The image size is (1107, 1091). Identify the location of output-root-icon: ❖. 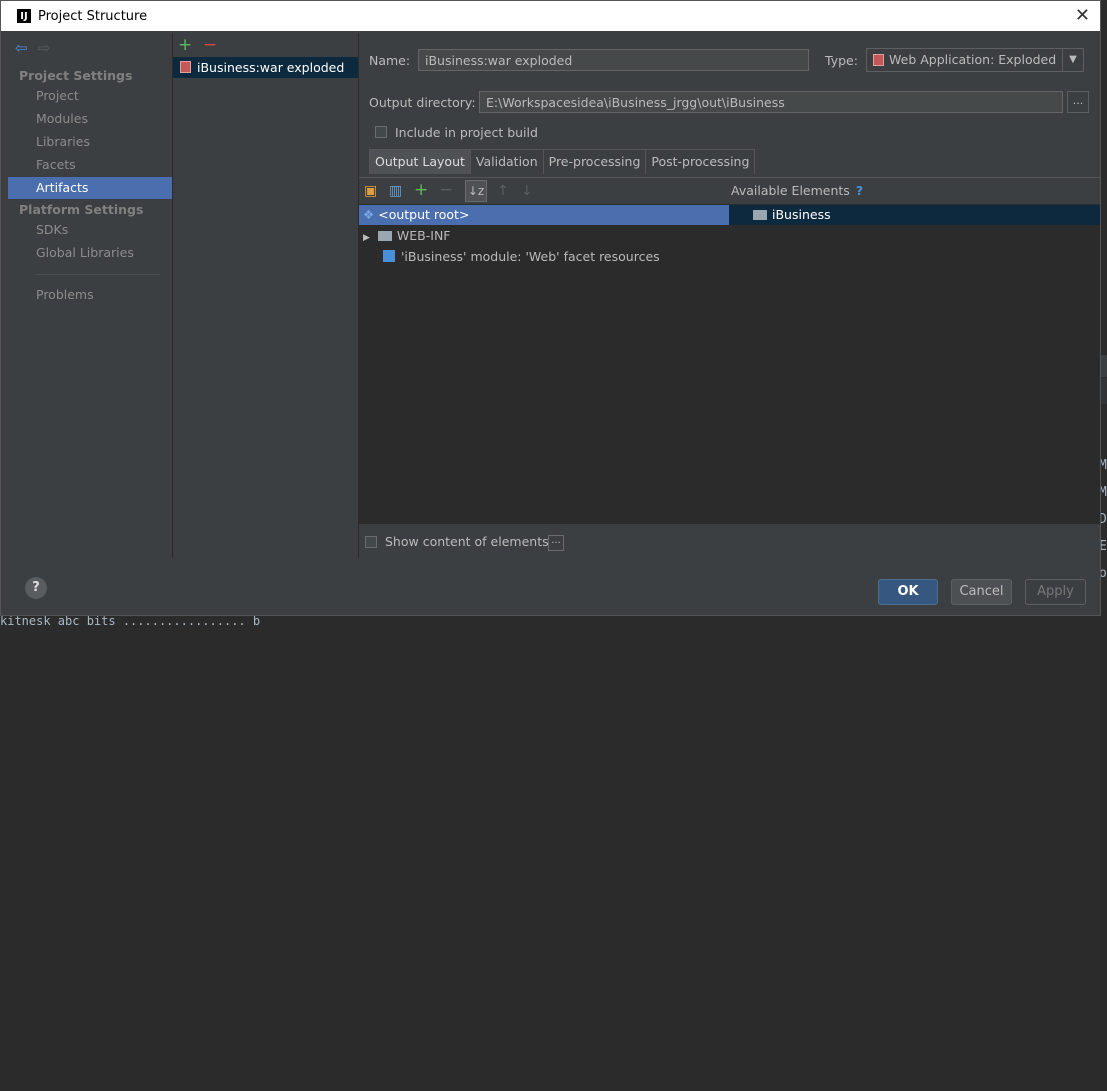
(369, 214).